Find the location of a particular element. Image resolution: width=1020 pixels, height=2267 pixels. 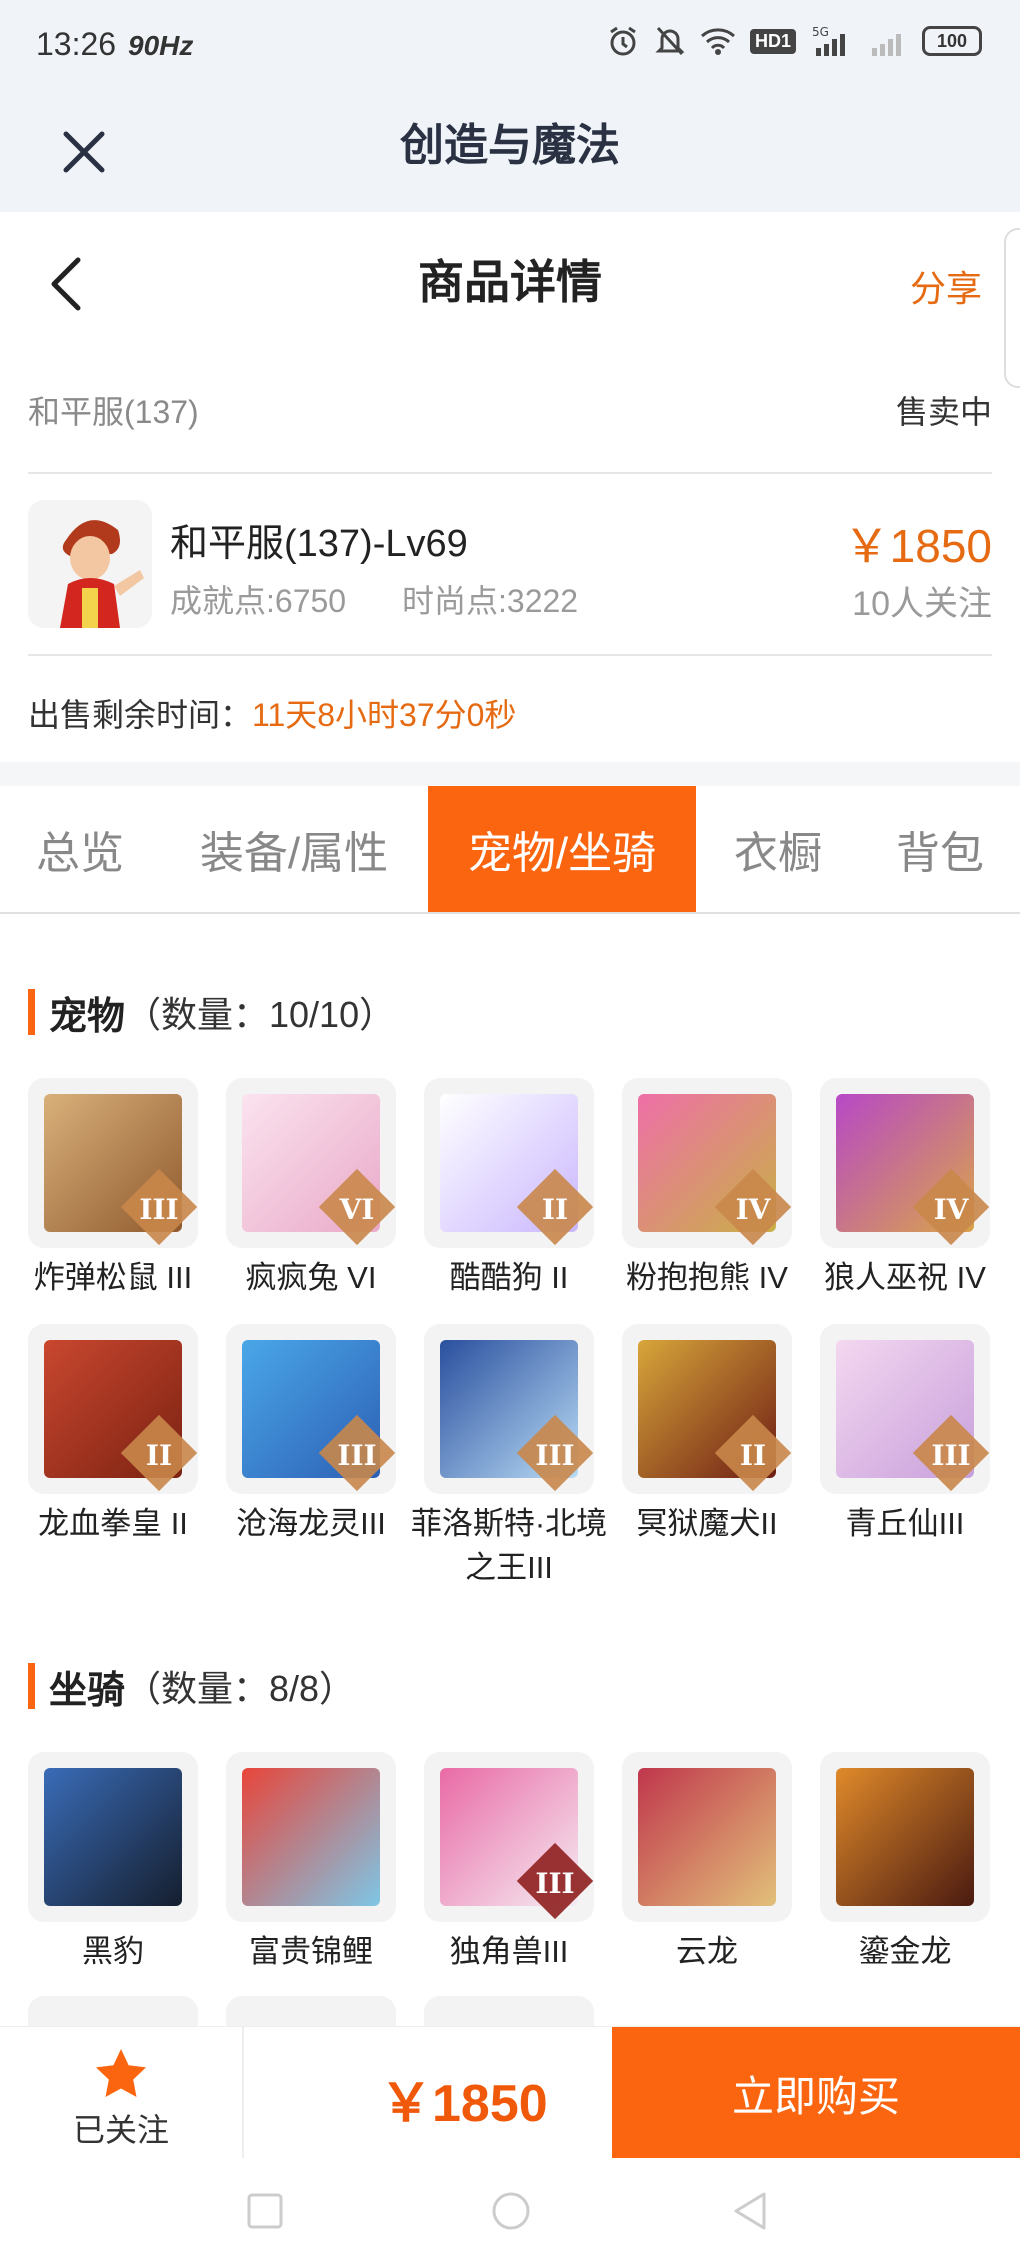

system-nav-bar is located at coordinates (510, 2212).